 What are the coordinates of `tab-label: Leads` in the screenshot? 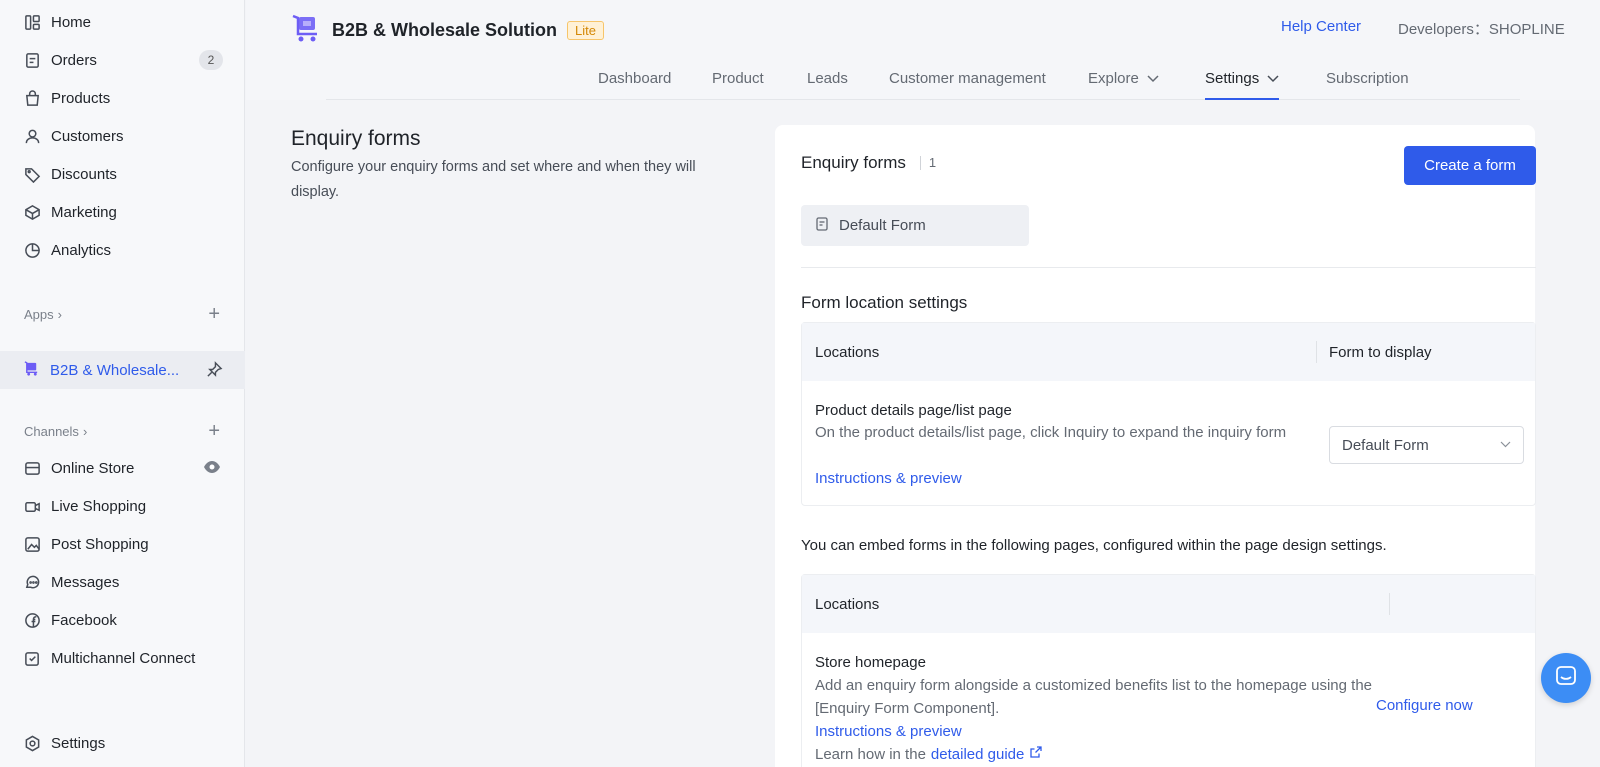 It's located at (827, 78).